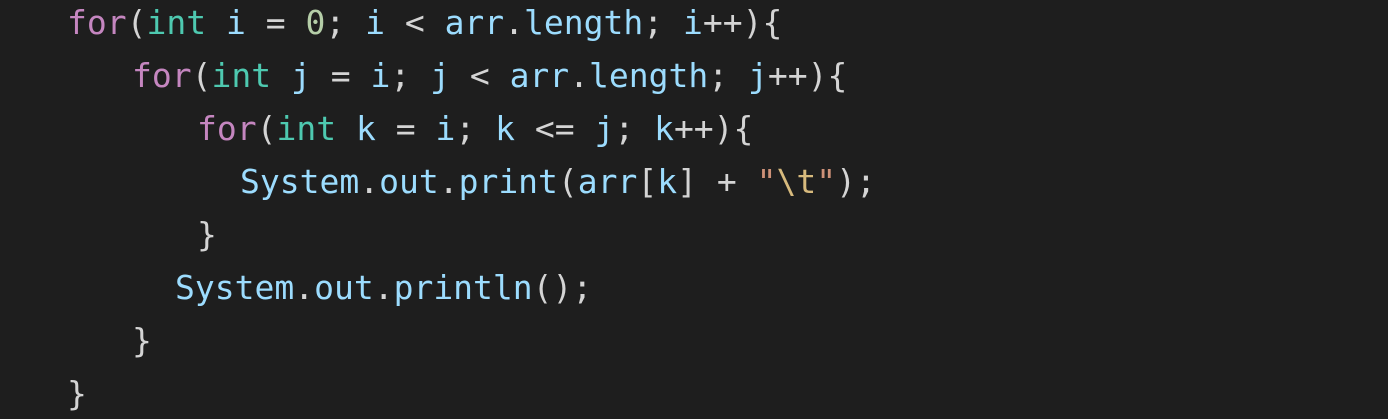 The height and width of the screenshot is (419, 1388). I want to click on punctuation-token: );, so click(856, 181).